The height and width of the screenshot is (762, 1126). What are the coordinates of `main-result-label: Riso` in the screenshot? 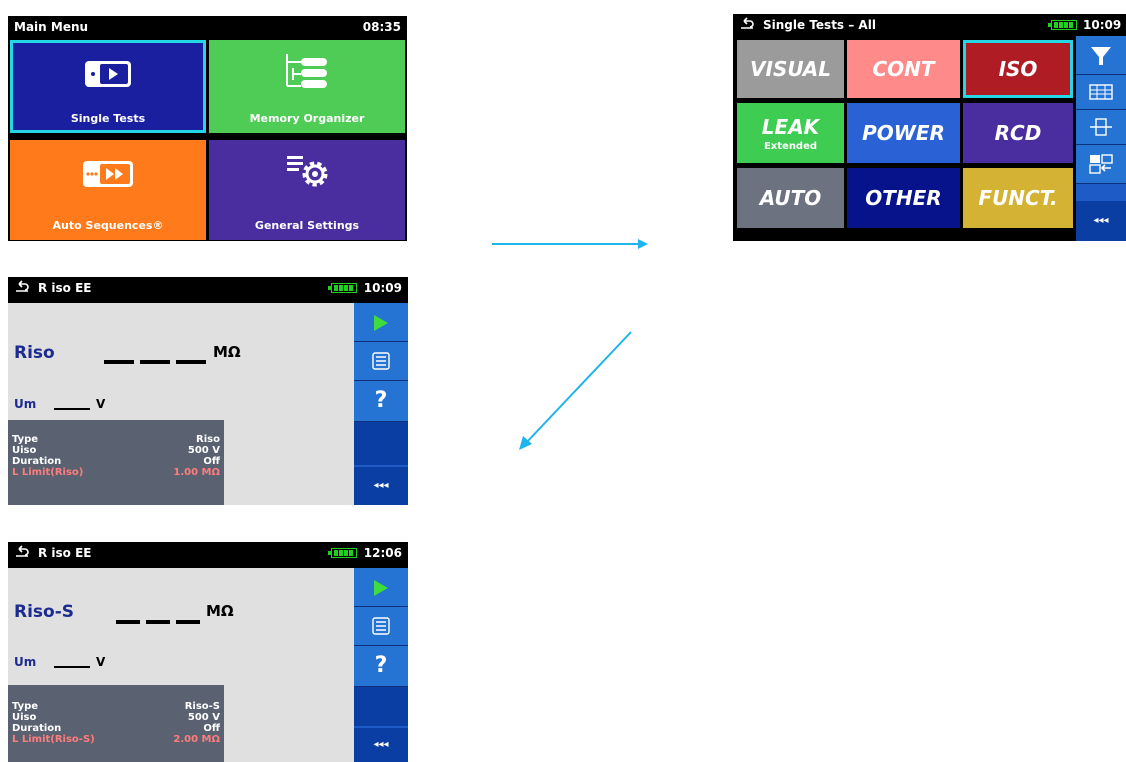 It's located at (34, 353).